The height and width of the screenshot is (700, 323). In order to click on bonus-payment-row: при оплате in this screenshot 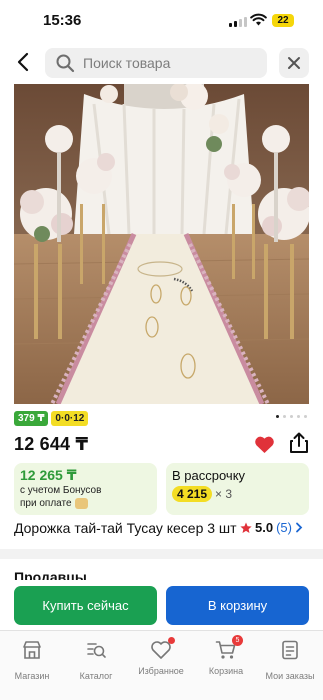, I will do `click(54, 503)`.